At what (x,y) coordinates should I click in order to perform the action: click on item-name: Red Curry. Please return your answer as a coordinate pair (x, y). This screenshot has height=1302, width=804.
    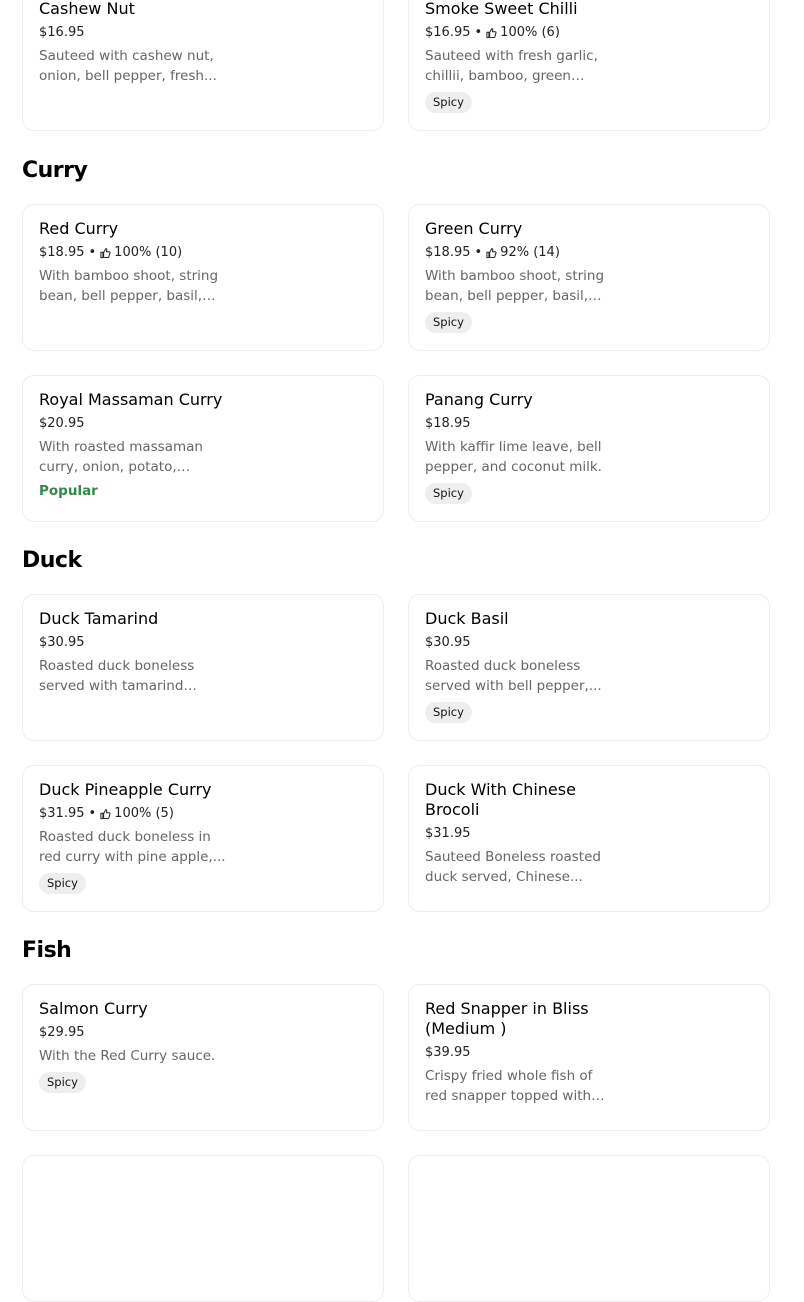
    Looking at the image, I should click on (79, 228).